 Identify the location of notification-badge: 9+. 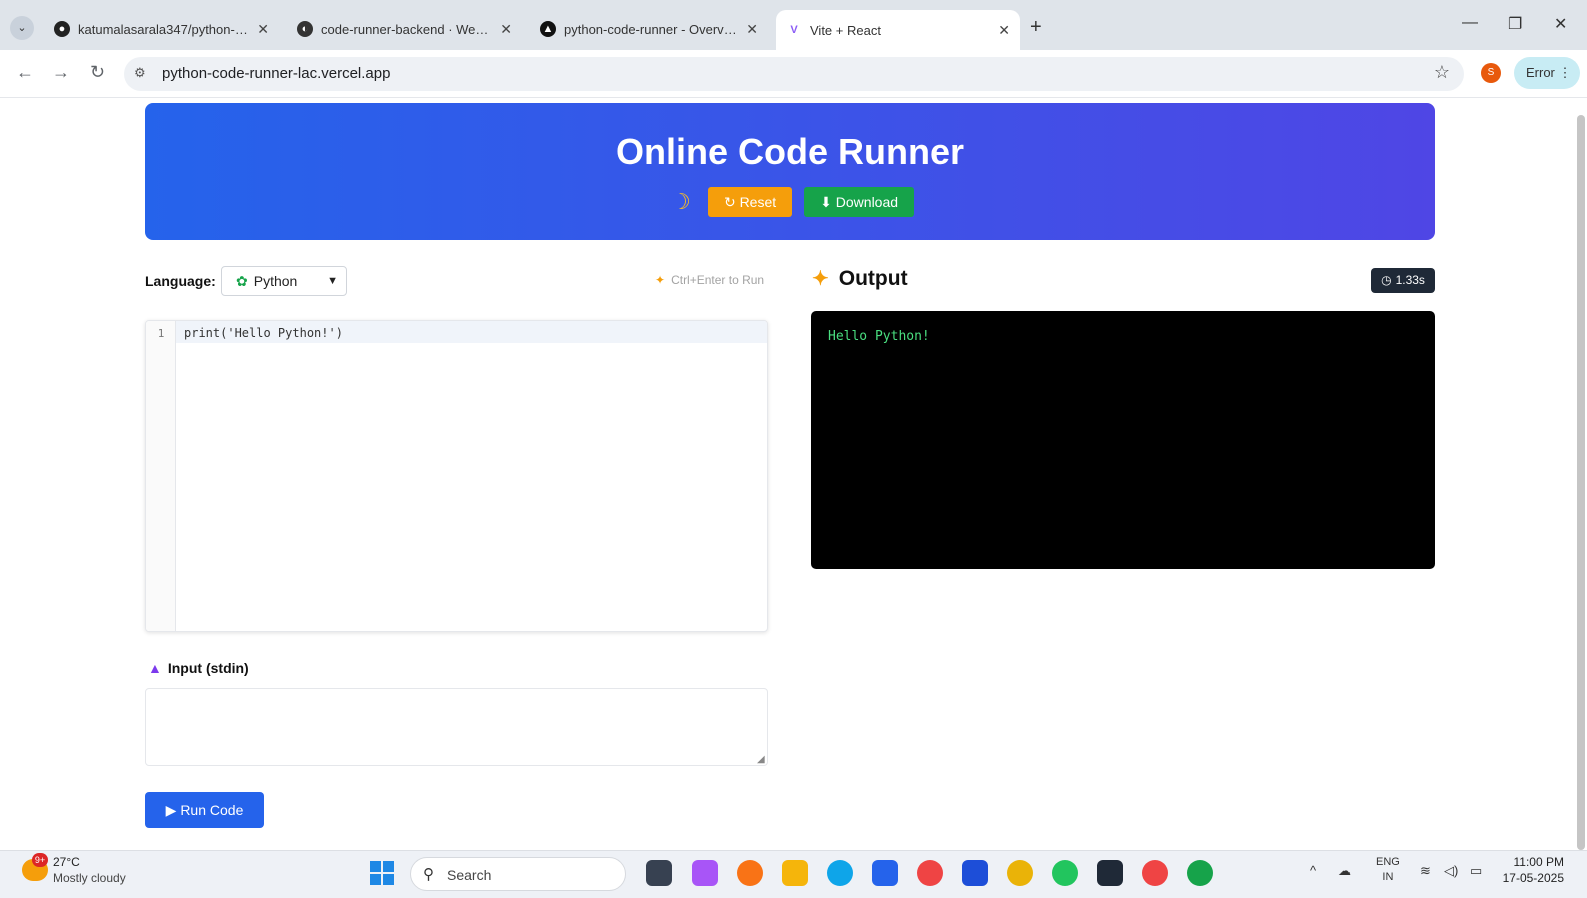
(40, 860).